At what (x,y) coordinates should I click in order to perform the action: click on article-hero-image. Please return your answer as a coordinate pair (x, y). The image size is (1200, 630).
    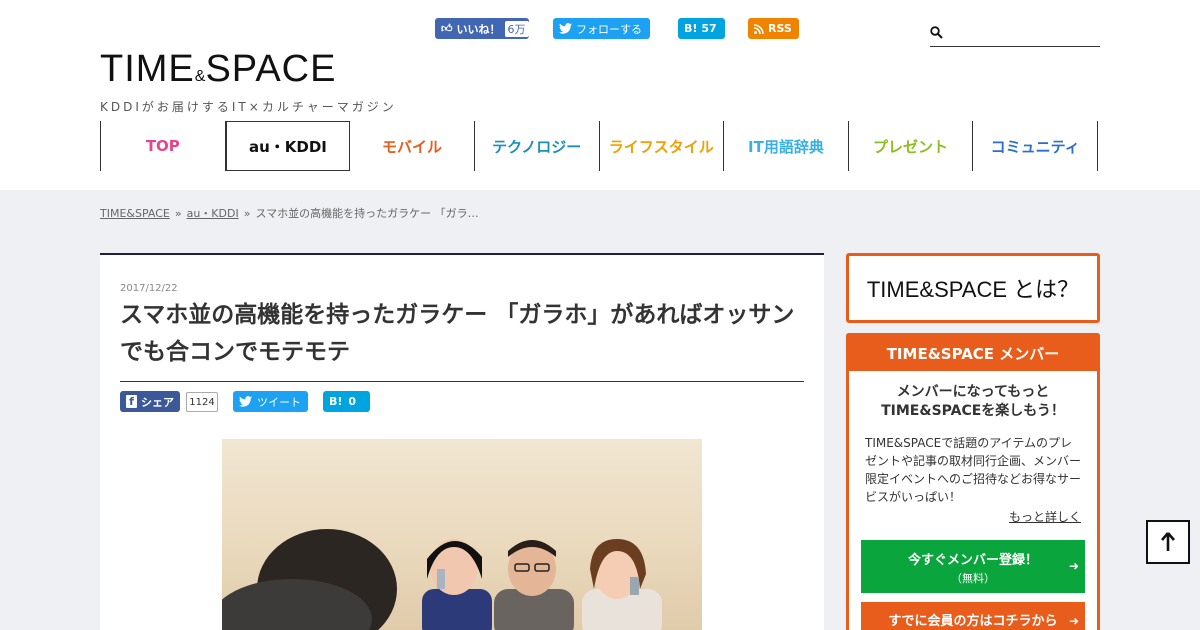
    Looking at the image, I should click on (462, 534).